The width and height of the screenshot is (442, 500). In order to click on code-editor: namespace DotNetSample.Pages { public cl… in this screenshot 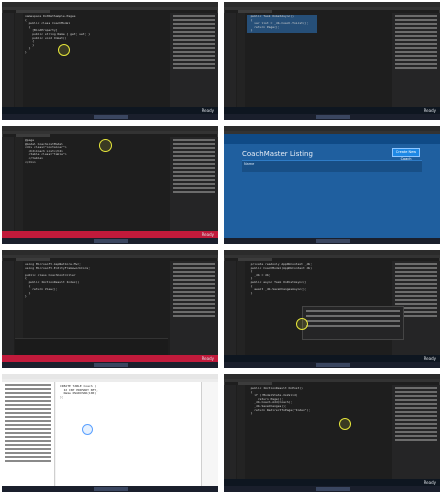, I will do `click(91, 60)`.